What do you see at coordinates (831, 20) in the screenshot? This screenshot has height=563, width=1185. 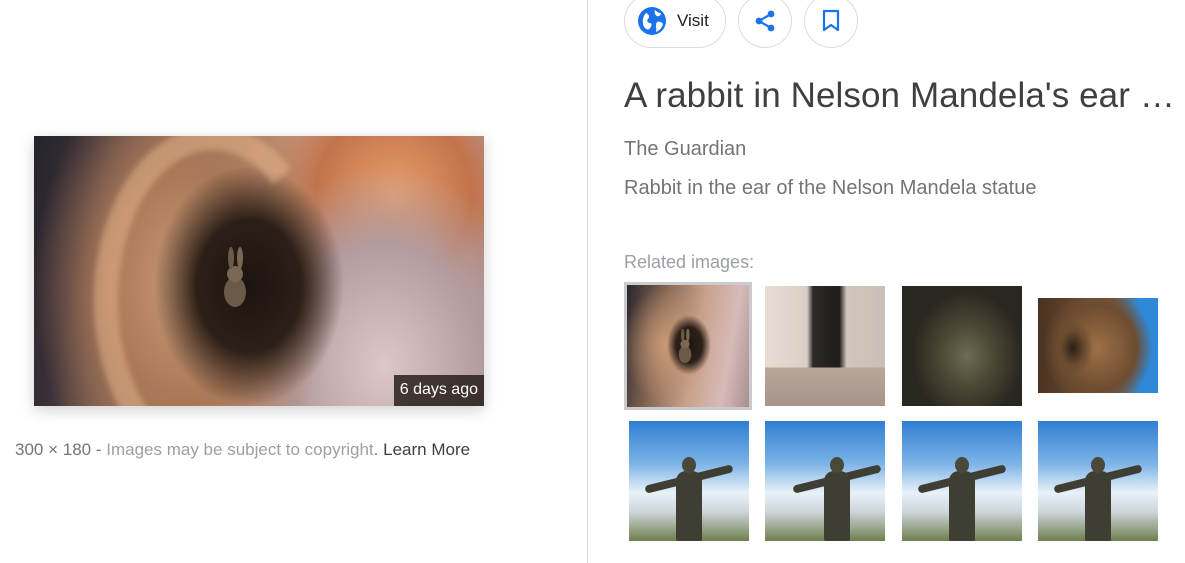 I see `bookmark-icon` at bounding box center [831, 20].